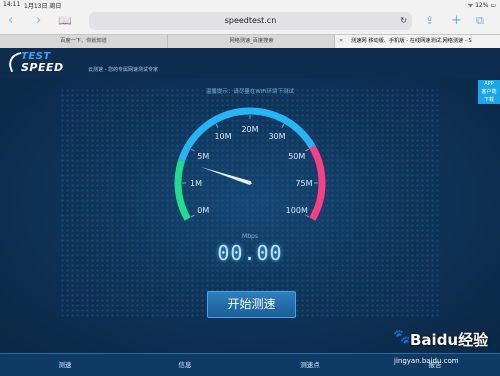 This screenshot has width=500, height=376. What do you see at coordinates (203, 210) in the screenshot?
I see `gauge-tick-label: 0M` at bounding box center [203, 210].